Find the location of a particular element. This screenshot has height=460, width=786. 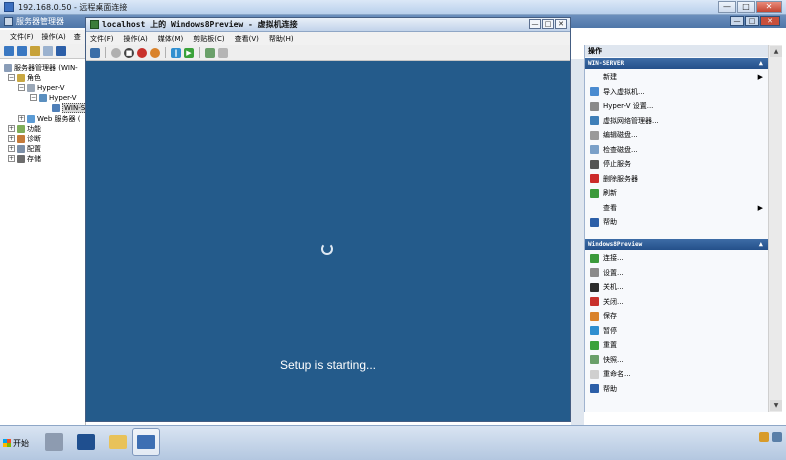

tree-node-storage: + 存储 is located at coordinates (24, 158).